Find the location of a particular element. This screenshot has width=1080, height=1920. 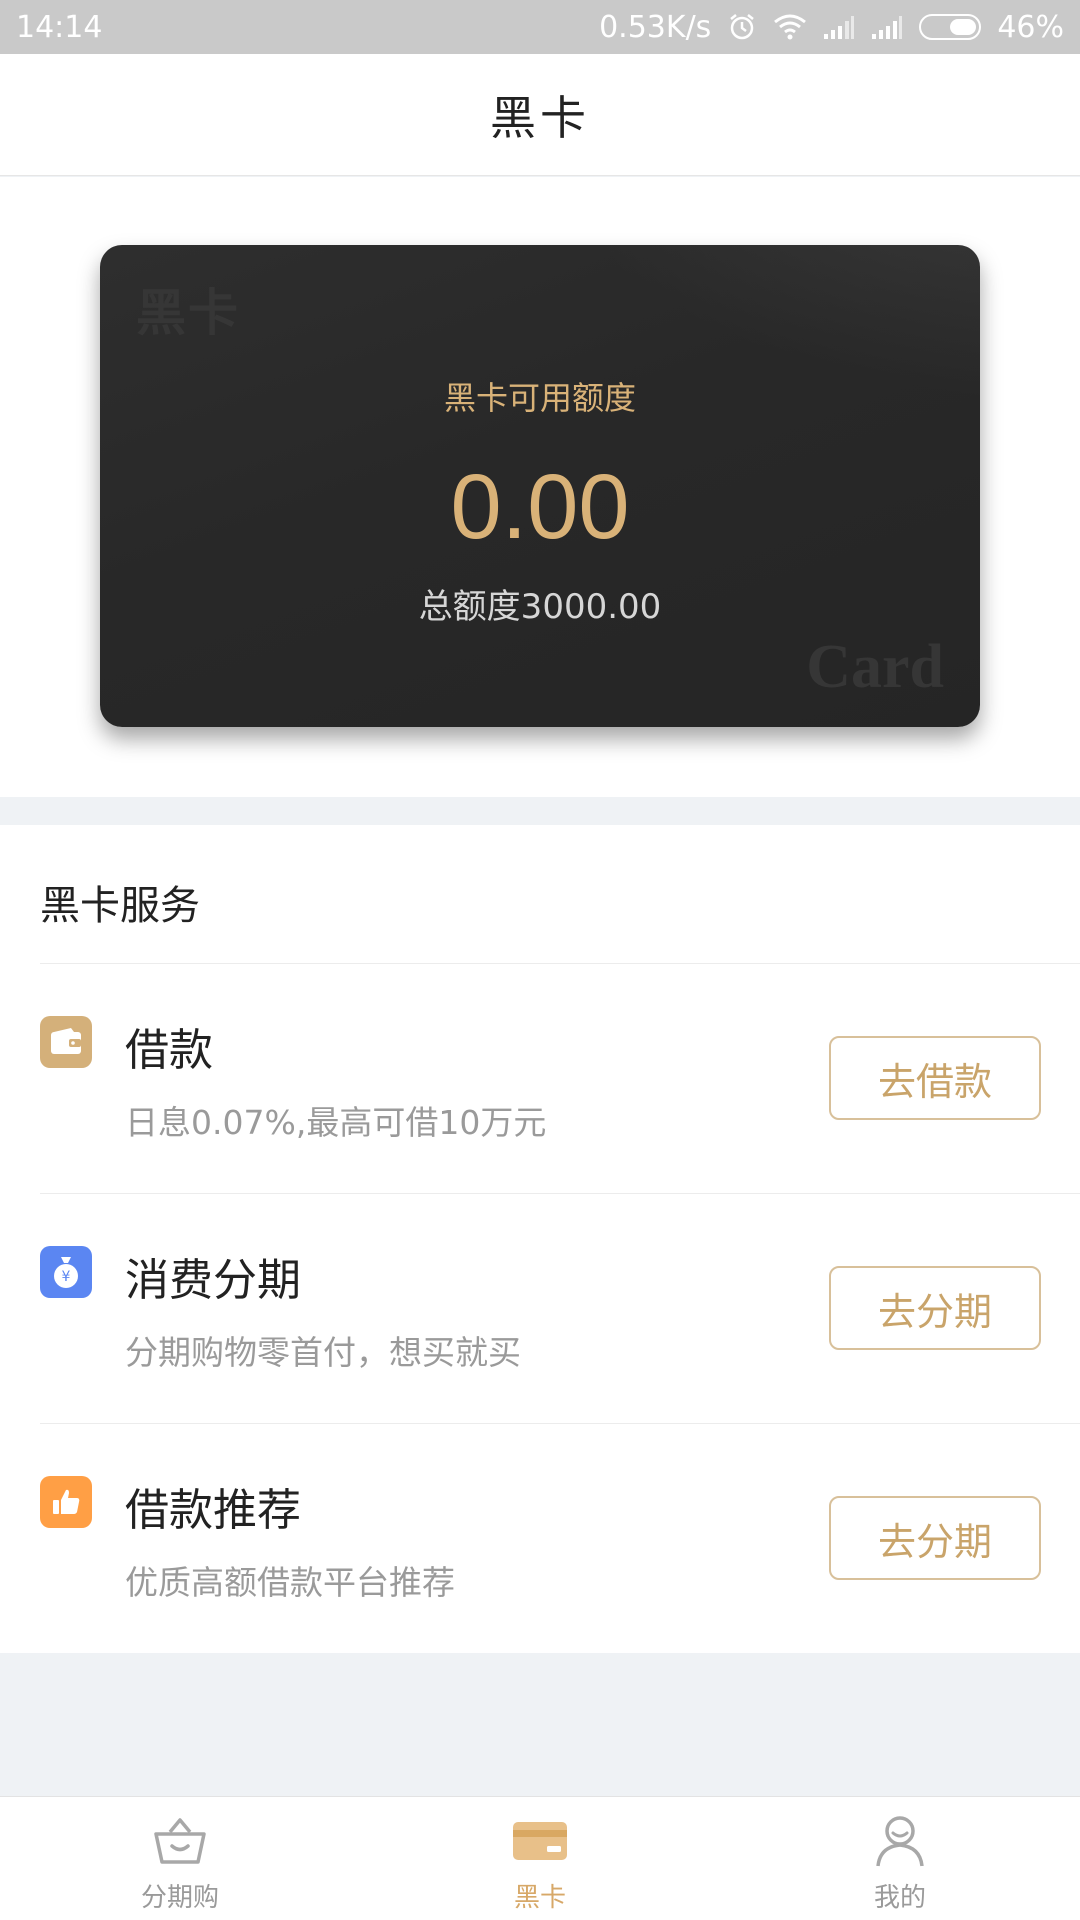

money-bag-icon: ¥ is located at coordinates (66, 1272).